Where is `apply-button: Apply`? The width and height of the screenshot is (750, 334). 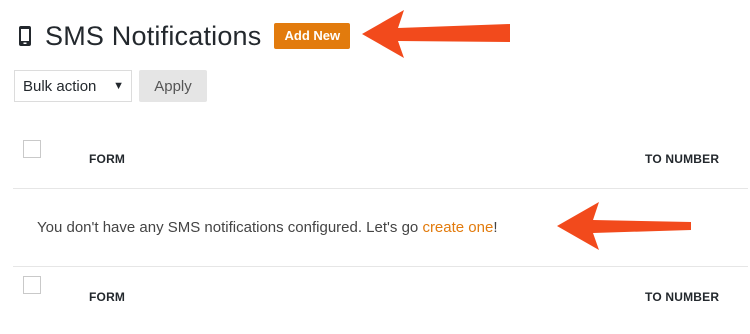 apply-button: Apply is located at coordinates (173, 86).